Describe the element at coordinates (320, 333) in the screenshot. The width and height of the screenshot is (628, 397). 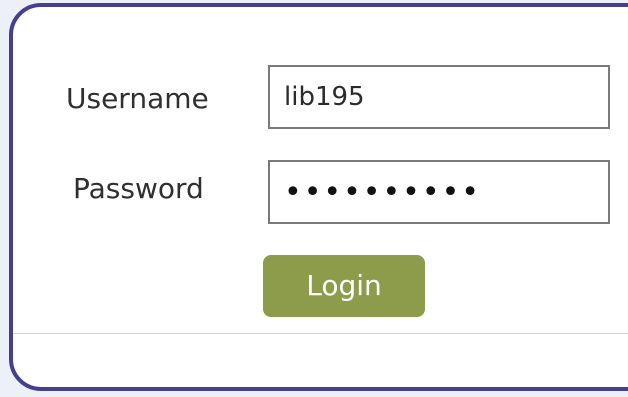
I see `footer-divider` at that location.